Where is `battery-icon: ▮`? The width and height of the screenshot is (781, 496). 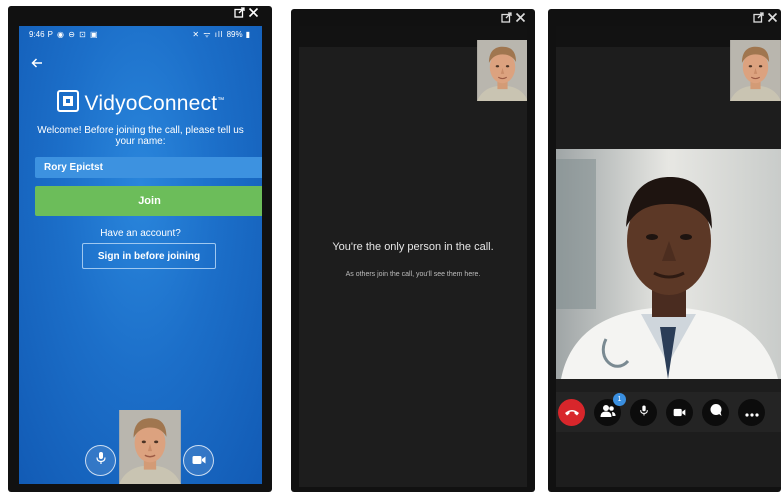
battery-icon: ▮ is located at coordinates (247, 34).